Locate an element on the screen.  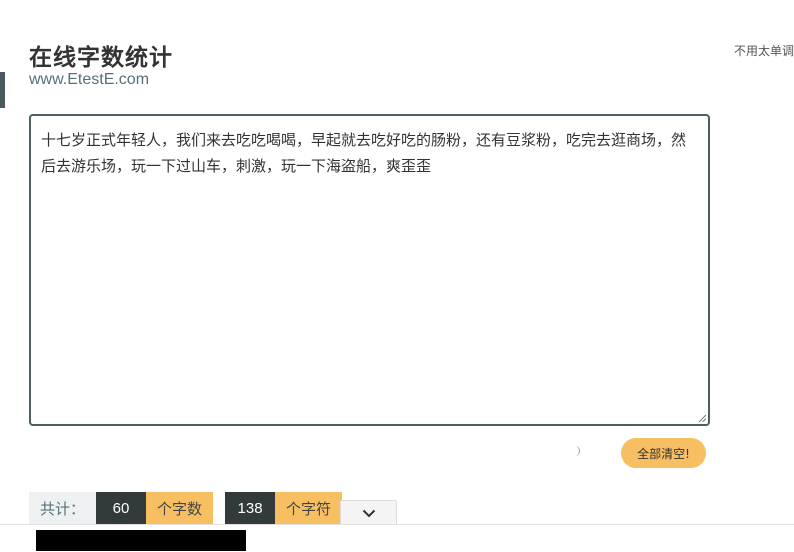
chevron-down-icon is located at coordinates (368, 513).